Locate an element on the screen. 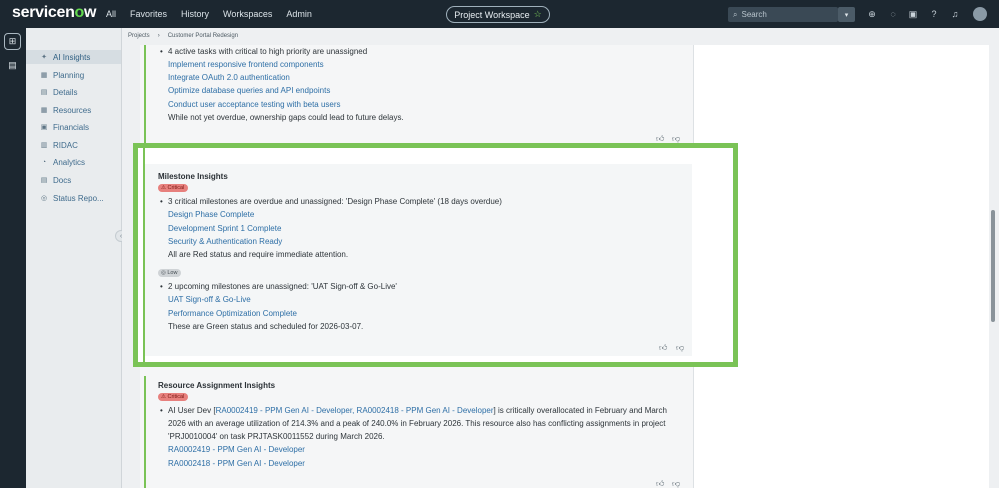 Image resolution: width=999 pixels, height=488 pixels. sidebar-item-planning: ▦ Planning is located at coordinates (62, 75).